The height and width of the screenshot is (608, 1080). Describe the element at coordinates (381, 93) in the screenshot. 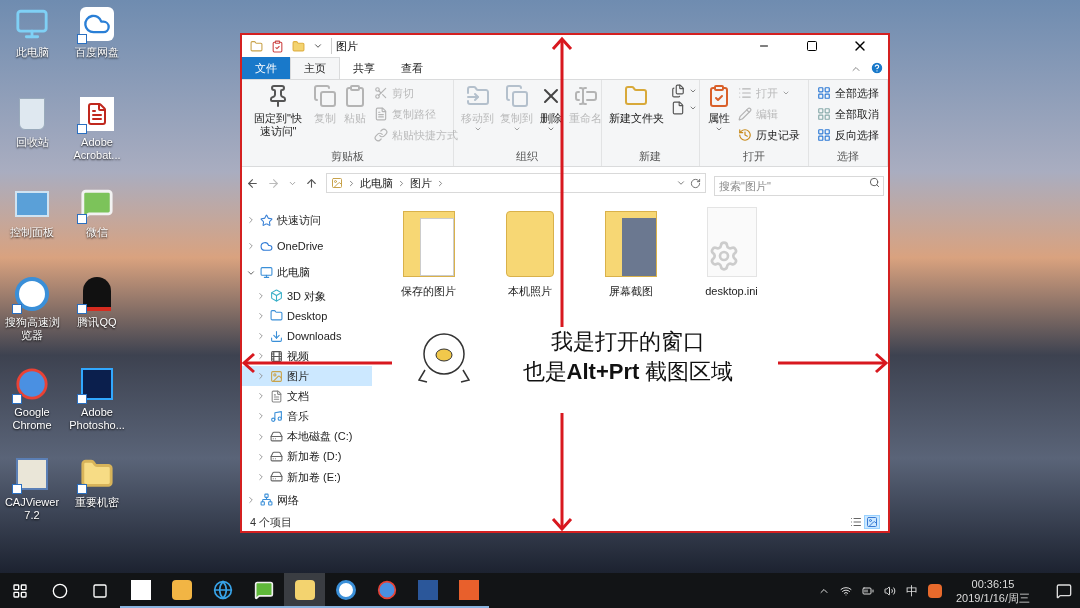

I see `scissors-icon` at that location.